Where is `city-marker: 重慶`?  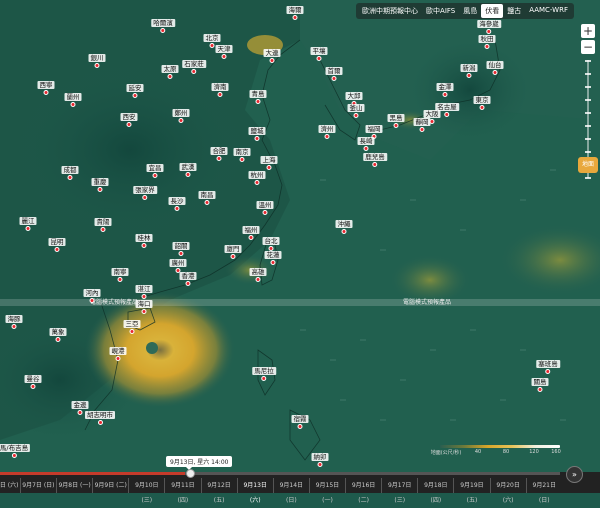 city-marker: 重慶 is located at coordinates (100, 185).